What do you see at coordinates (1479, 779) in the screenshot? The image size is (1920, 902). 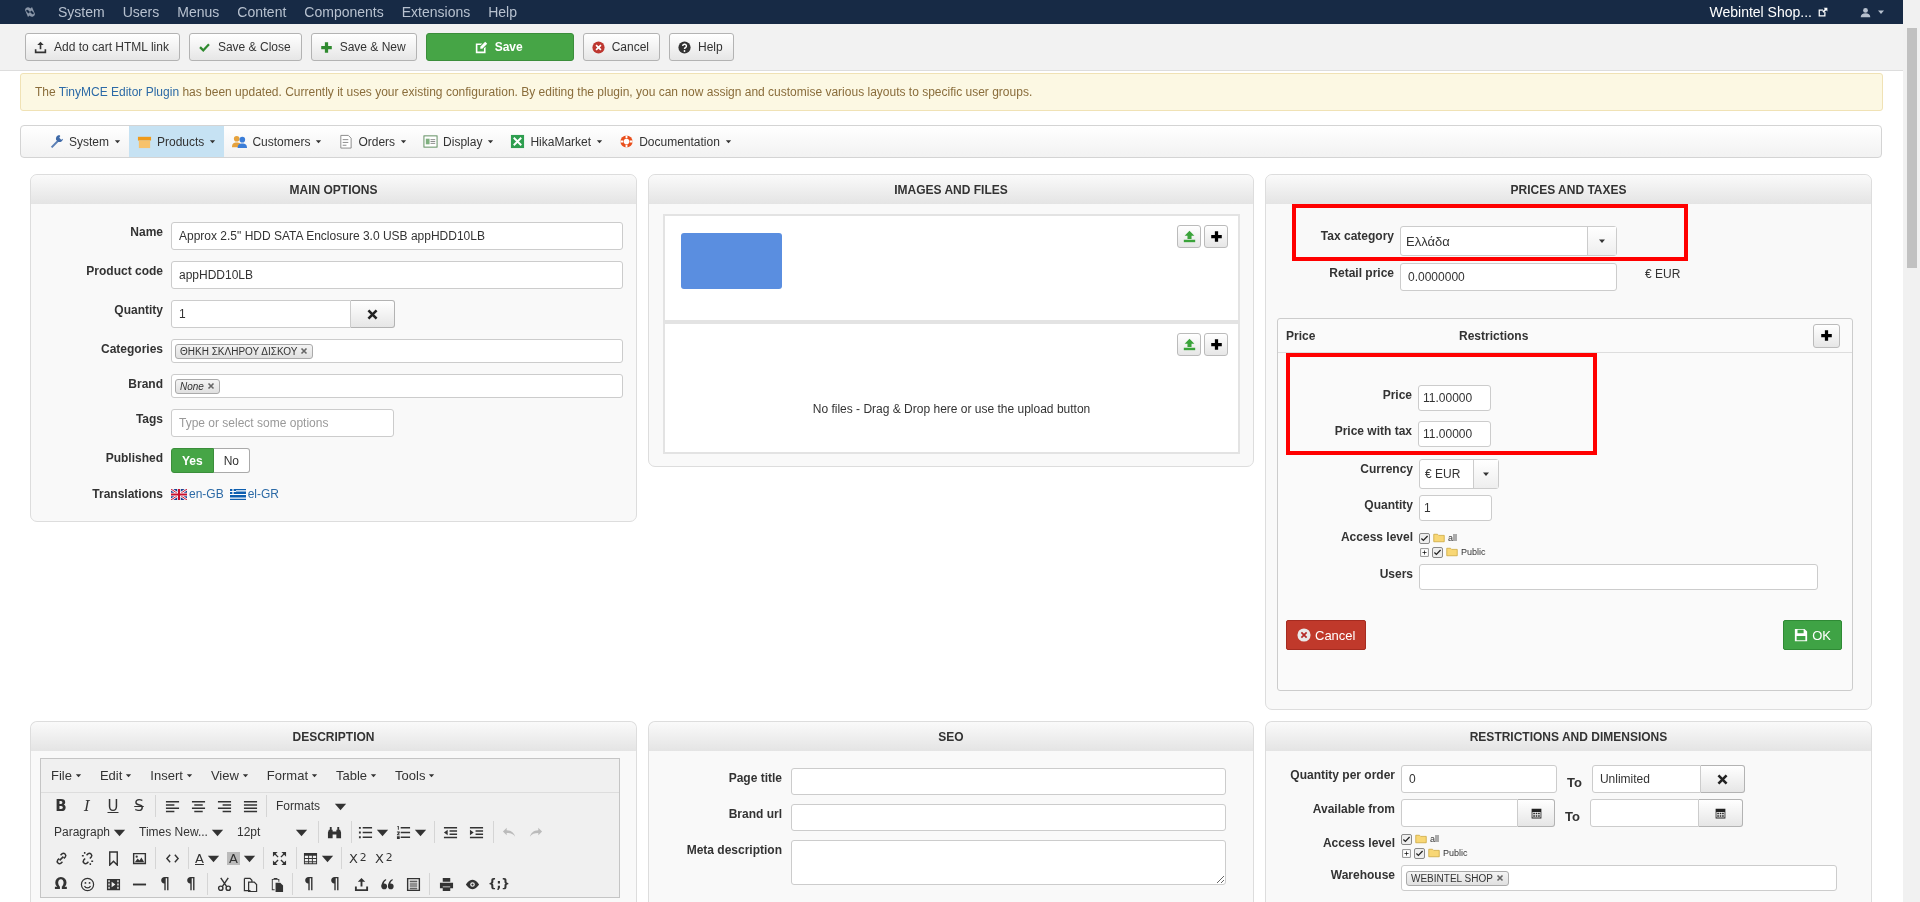 I see `input-field: 0` at bounding box center [1479, 779].